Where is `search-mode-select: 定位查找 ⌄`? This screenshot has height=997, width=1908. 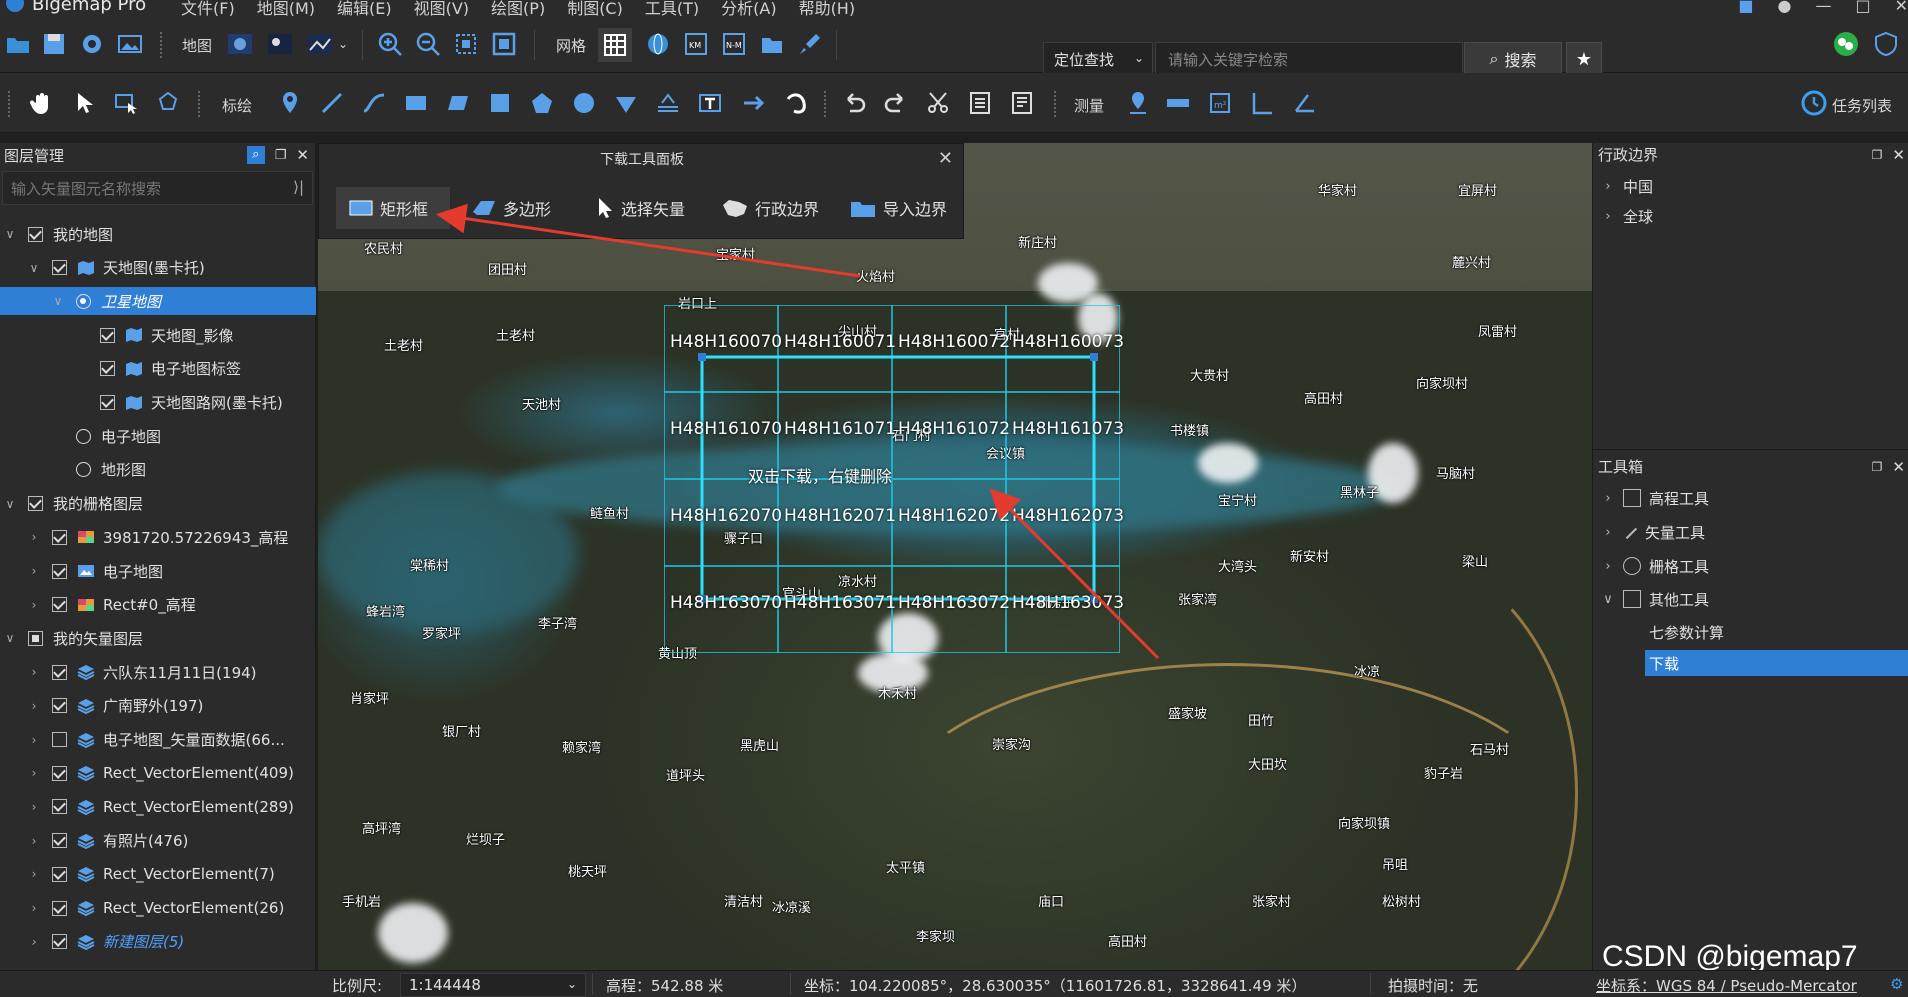 search-mode-select: 定位查找 ⌄ is located at coordinates (1098, 59).